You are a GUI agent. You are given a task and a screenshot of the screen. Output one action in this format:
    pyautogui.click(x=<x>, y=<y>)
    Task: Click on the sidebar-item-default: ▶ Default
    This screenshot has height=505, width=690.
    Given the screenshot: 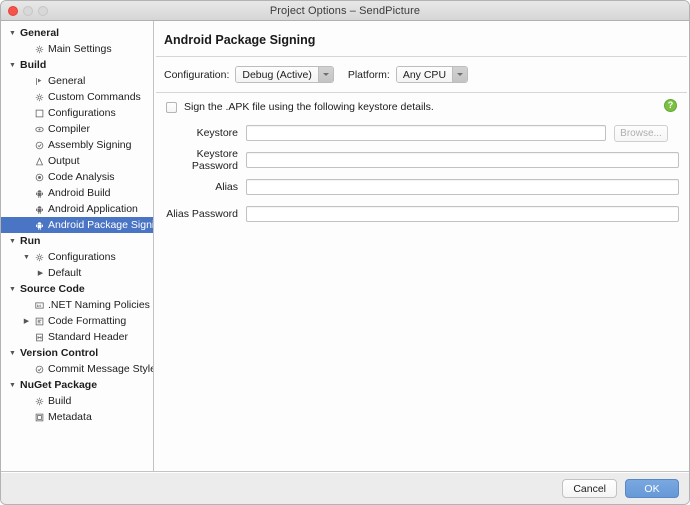 What is the action you would take?
    pyautogui.click(x=77, y=273)
    